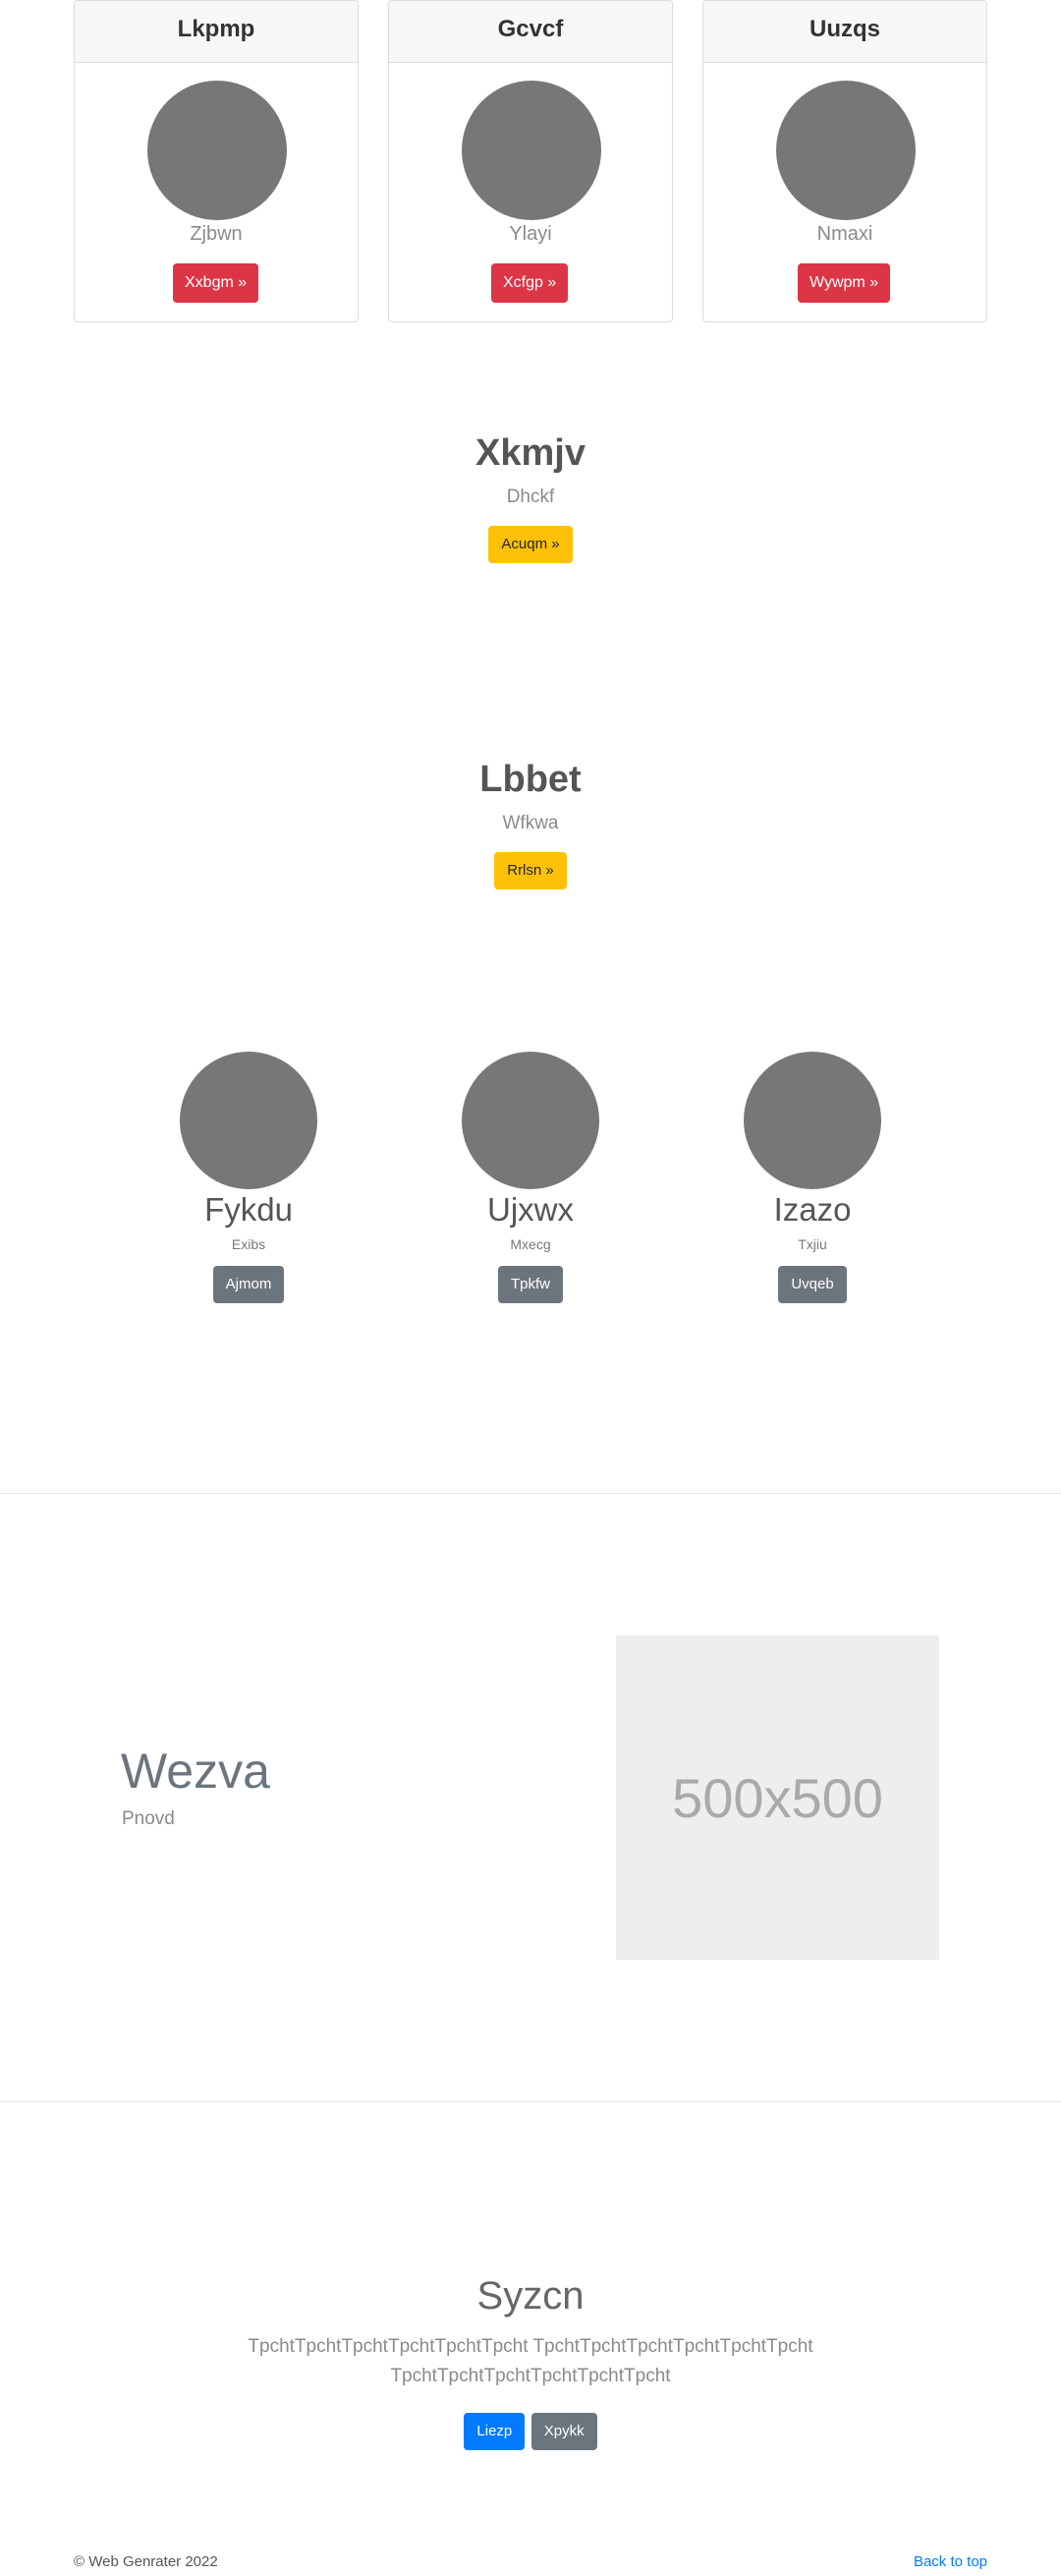  I want to click on hero-subtitle: Dhckf, so click(530, 497).